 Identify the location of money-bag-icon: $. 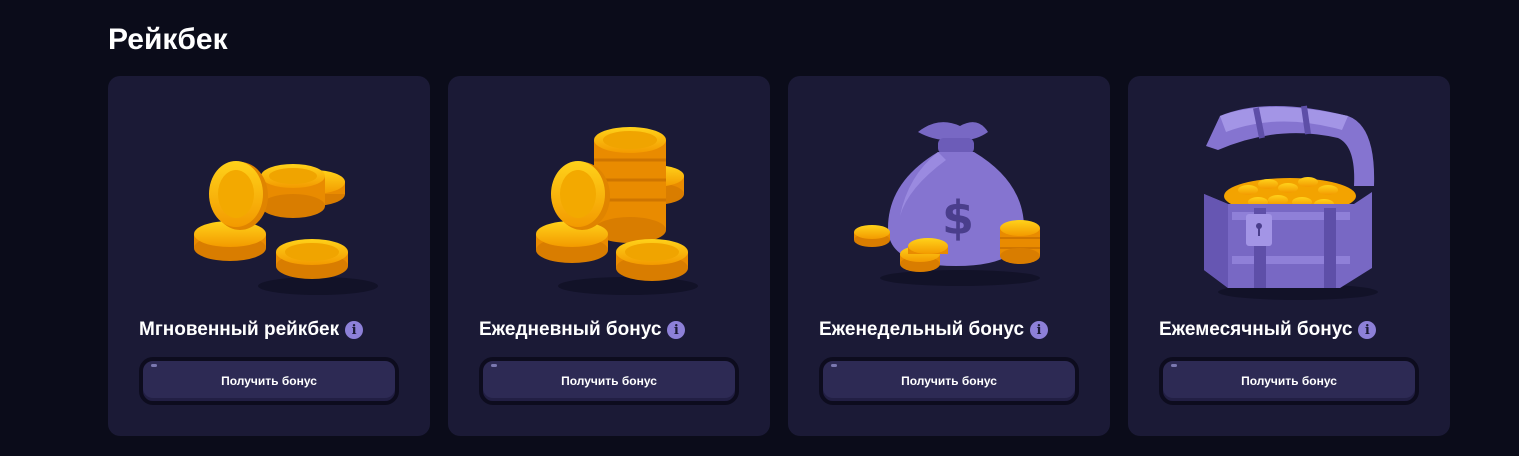
(949, 191).